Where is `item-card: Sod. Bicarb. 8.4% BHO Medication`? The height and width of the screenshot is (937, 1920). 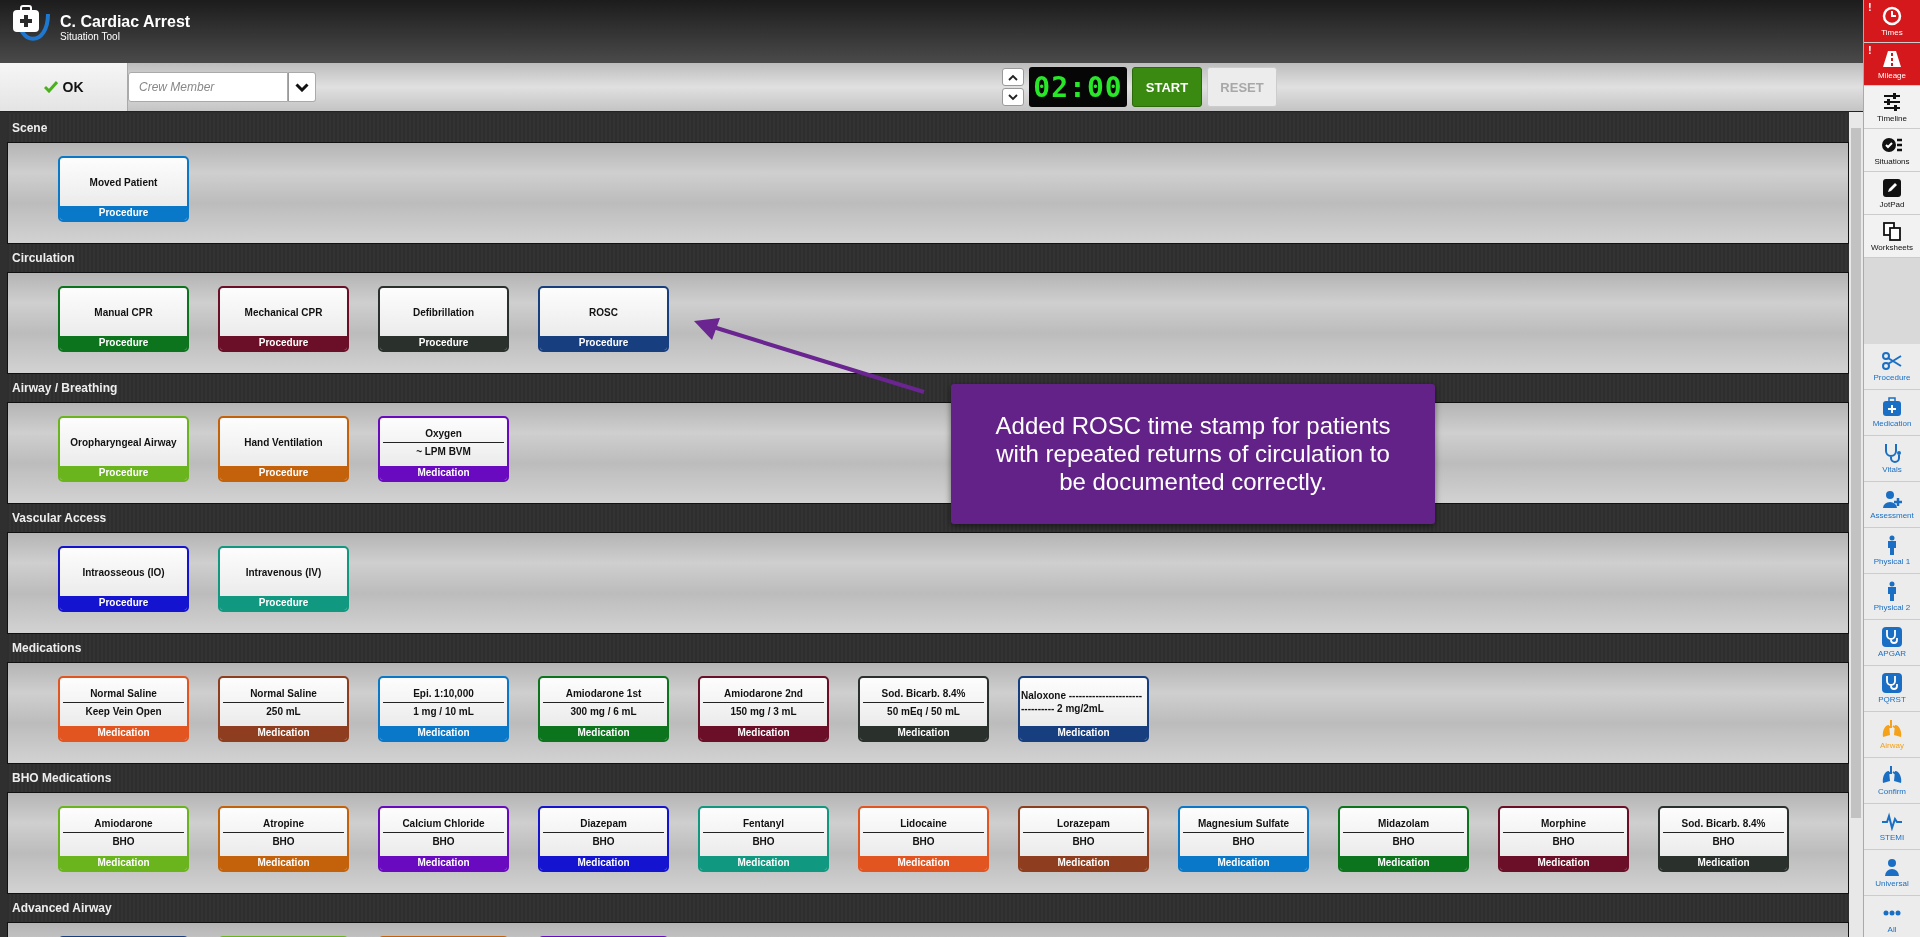 item-card: Sod. Bicarb. 8.4% BHO Medication is located at coordinates (1723, 839).